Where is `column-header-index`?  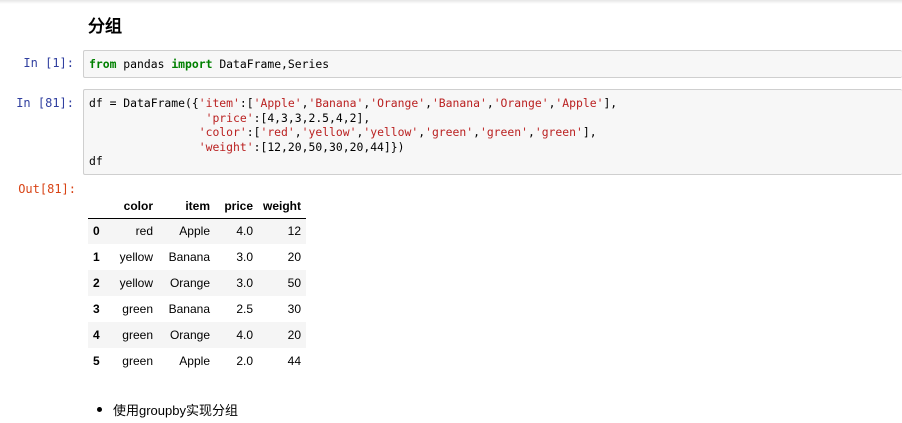 column-header-index is located at coordinates (98, 206).